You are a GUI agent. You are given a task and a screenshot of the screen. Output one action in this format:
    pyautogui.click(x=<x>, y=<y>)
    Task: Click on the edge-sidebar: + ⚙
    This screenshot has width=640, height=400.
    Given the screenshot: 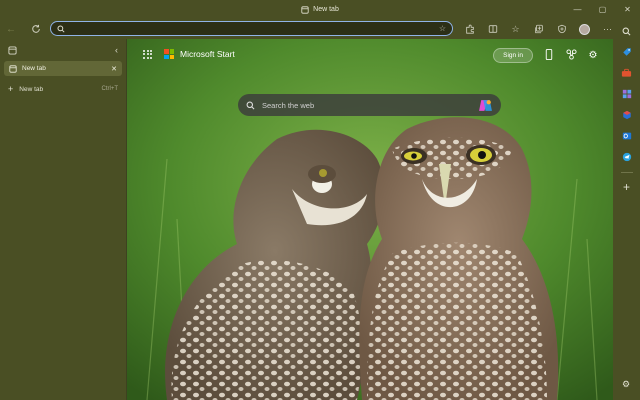 What is the action you would take?
    pyautogui.click(x=626, y=209)
    